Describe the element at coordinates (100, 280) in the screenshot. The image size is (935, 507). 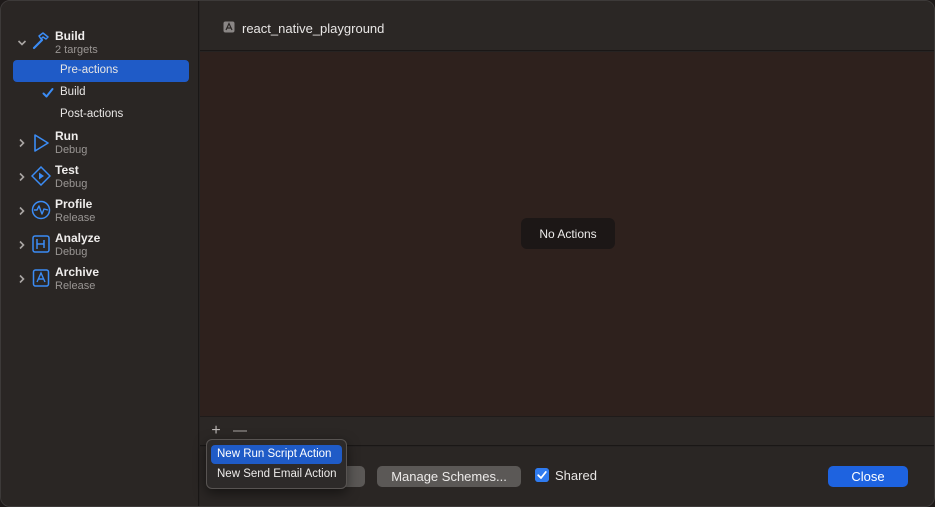
I see `sidebar-phase-archive: Archive Release` at that location.